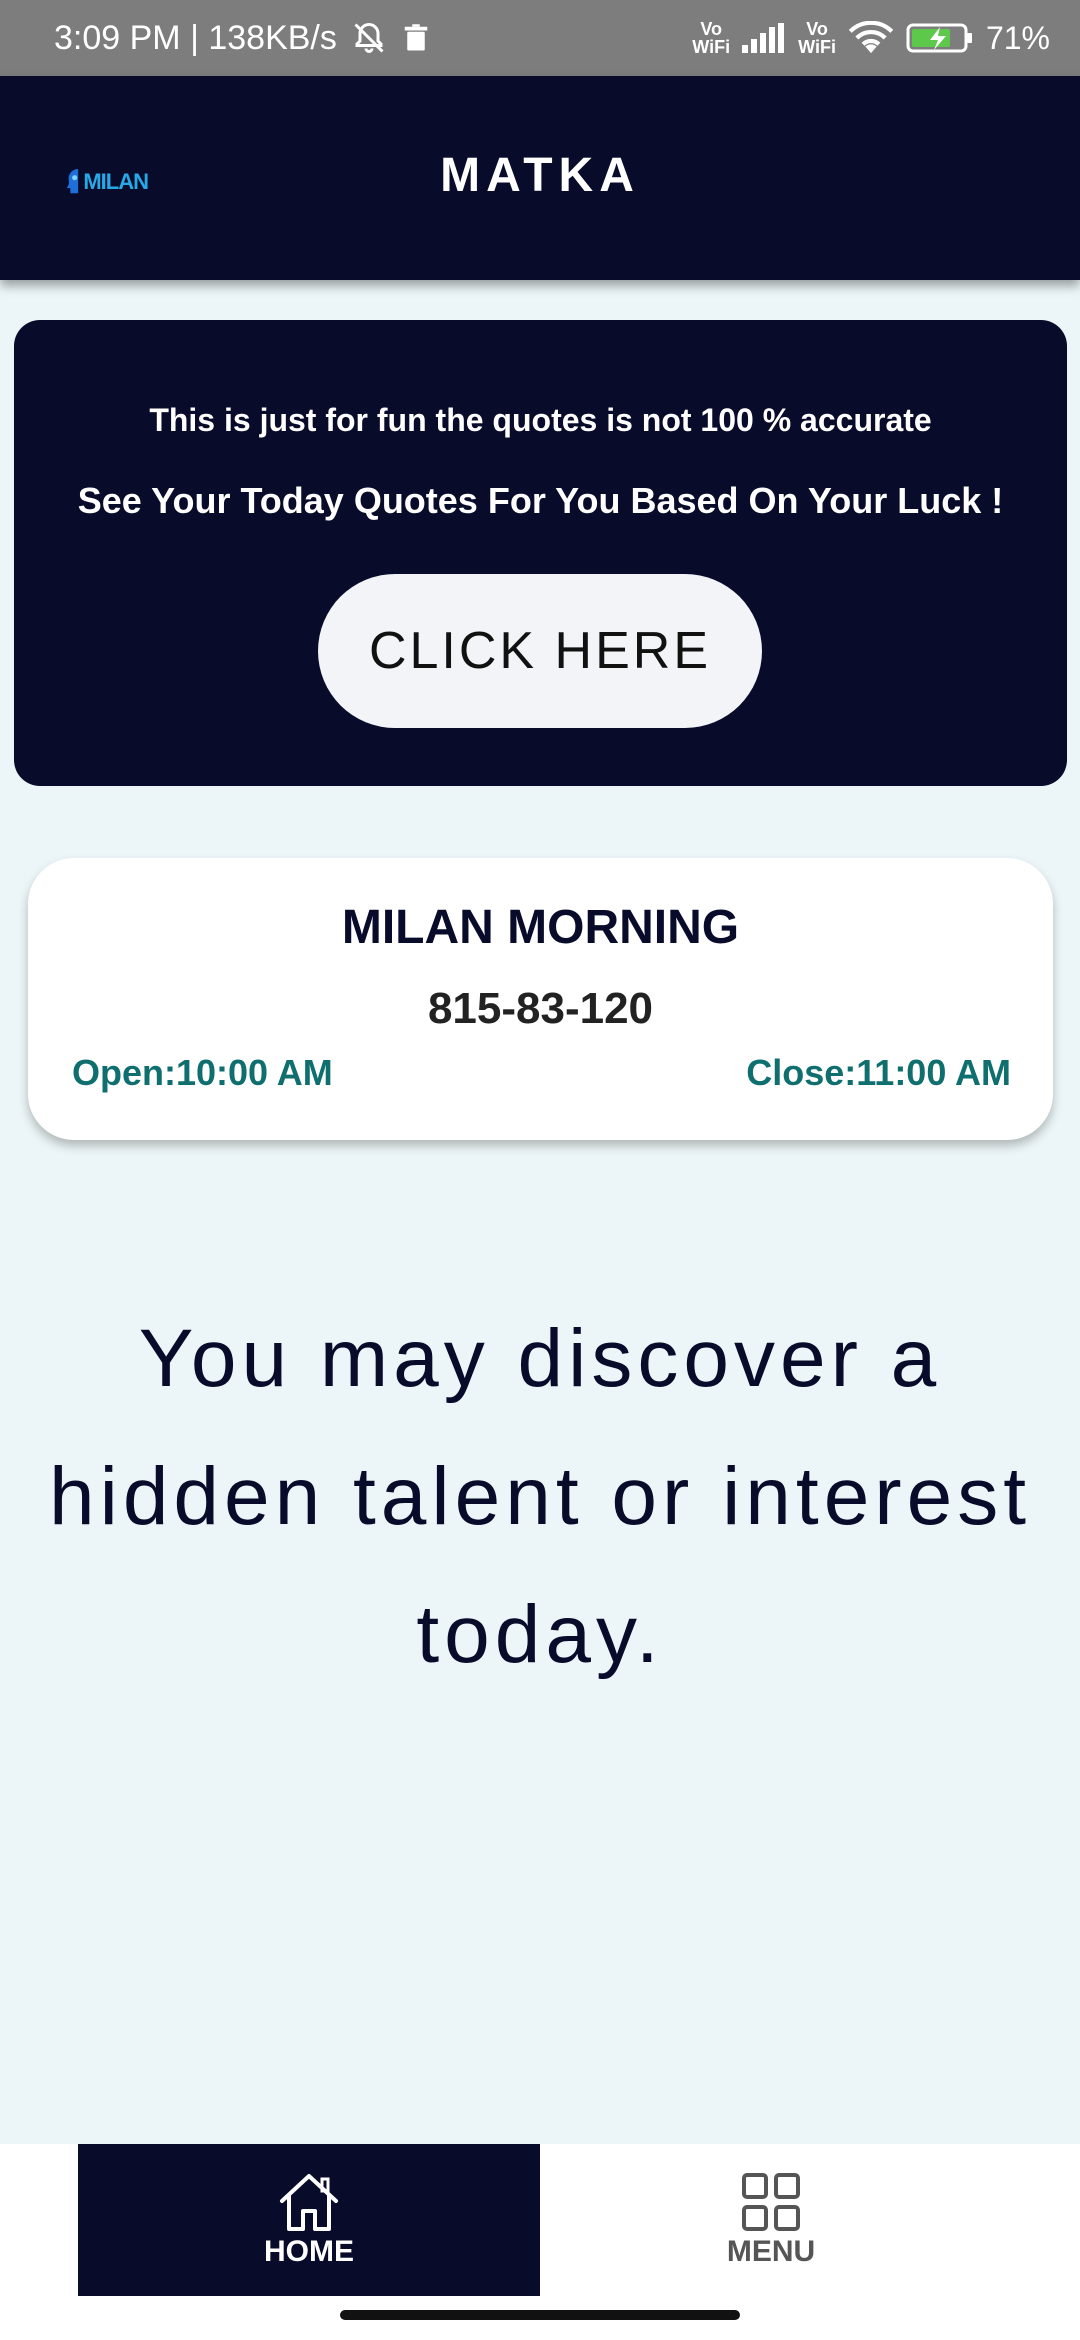  I want to click on grid-menu-icon, so click(771, 2202).